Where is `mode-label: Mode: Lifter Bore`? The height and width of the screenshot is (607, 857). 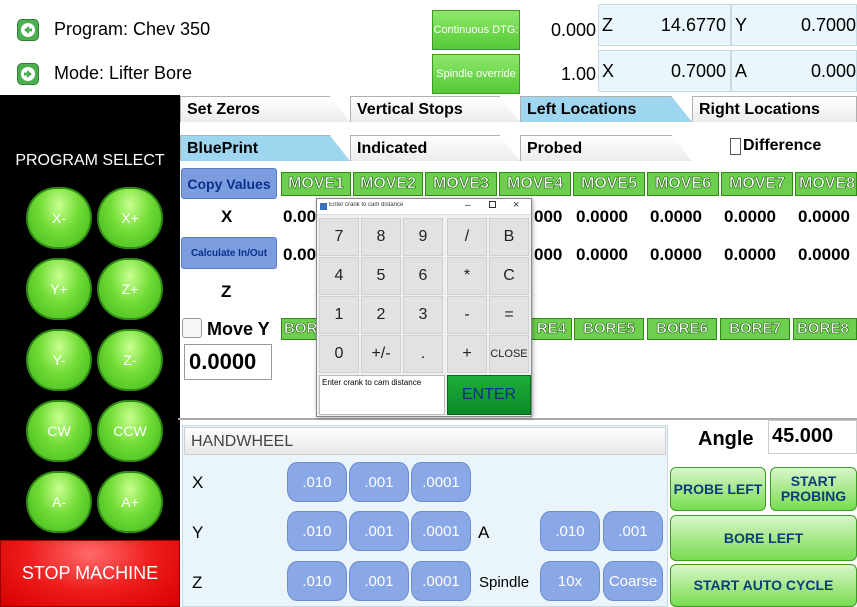
mode-label: Mode: Lifter Bore is located at coordinates (123, 73).